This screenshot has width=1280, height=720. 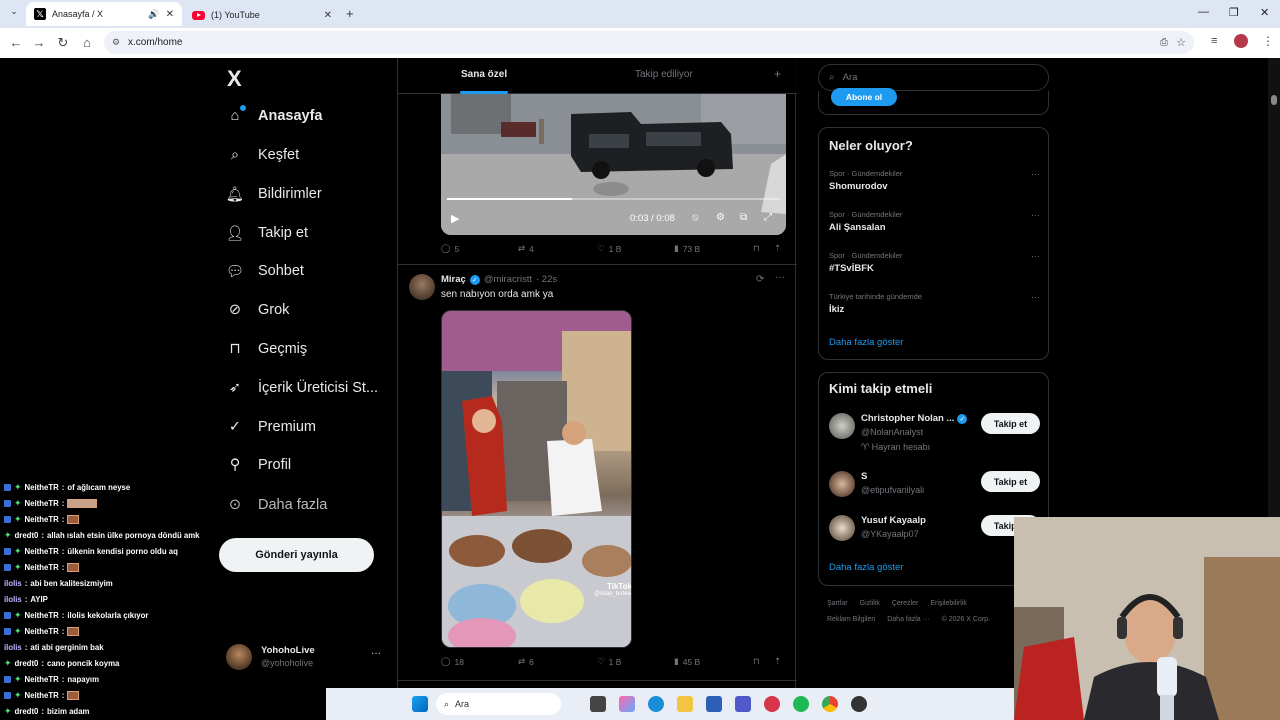 I want to click on repost-button: ⇄ 4, so click(x=526, y=248).